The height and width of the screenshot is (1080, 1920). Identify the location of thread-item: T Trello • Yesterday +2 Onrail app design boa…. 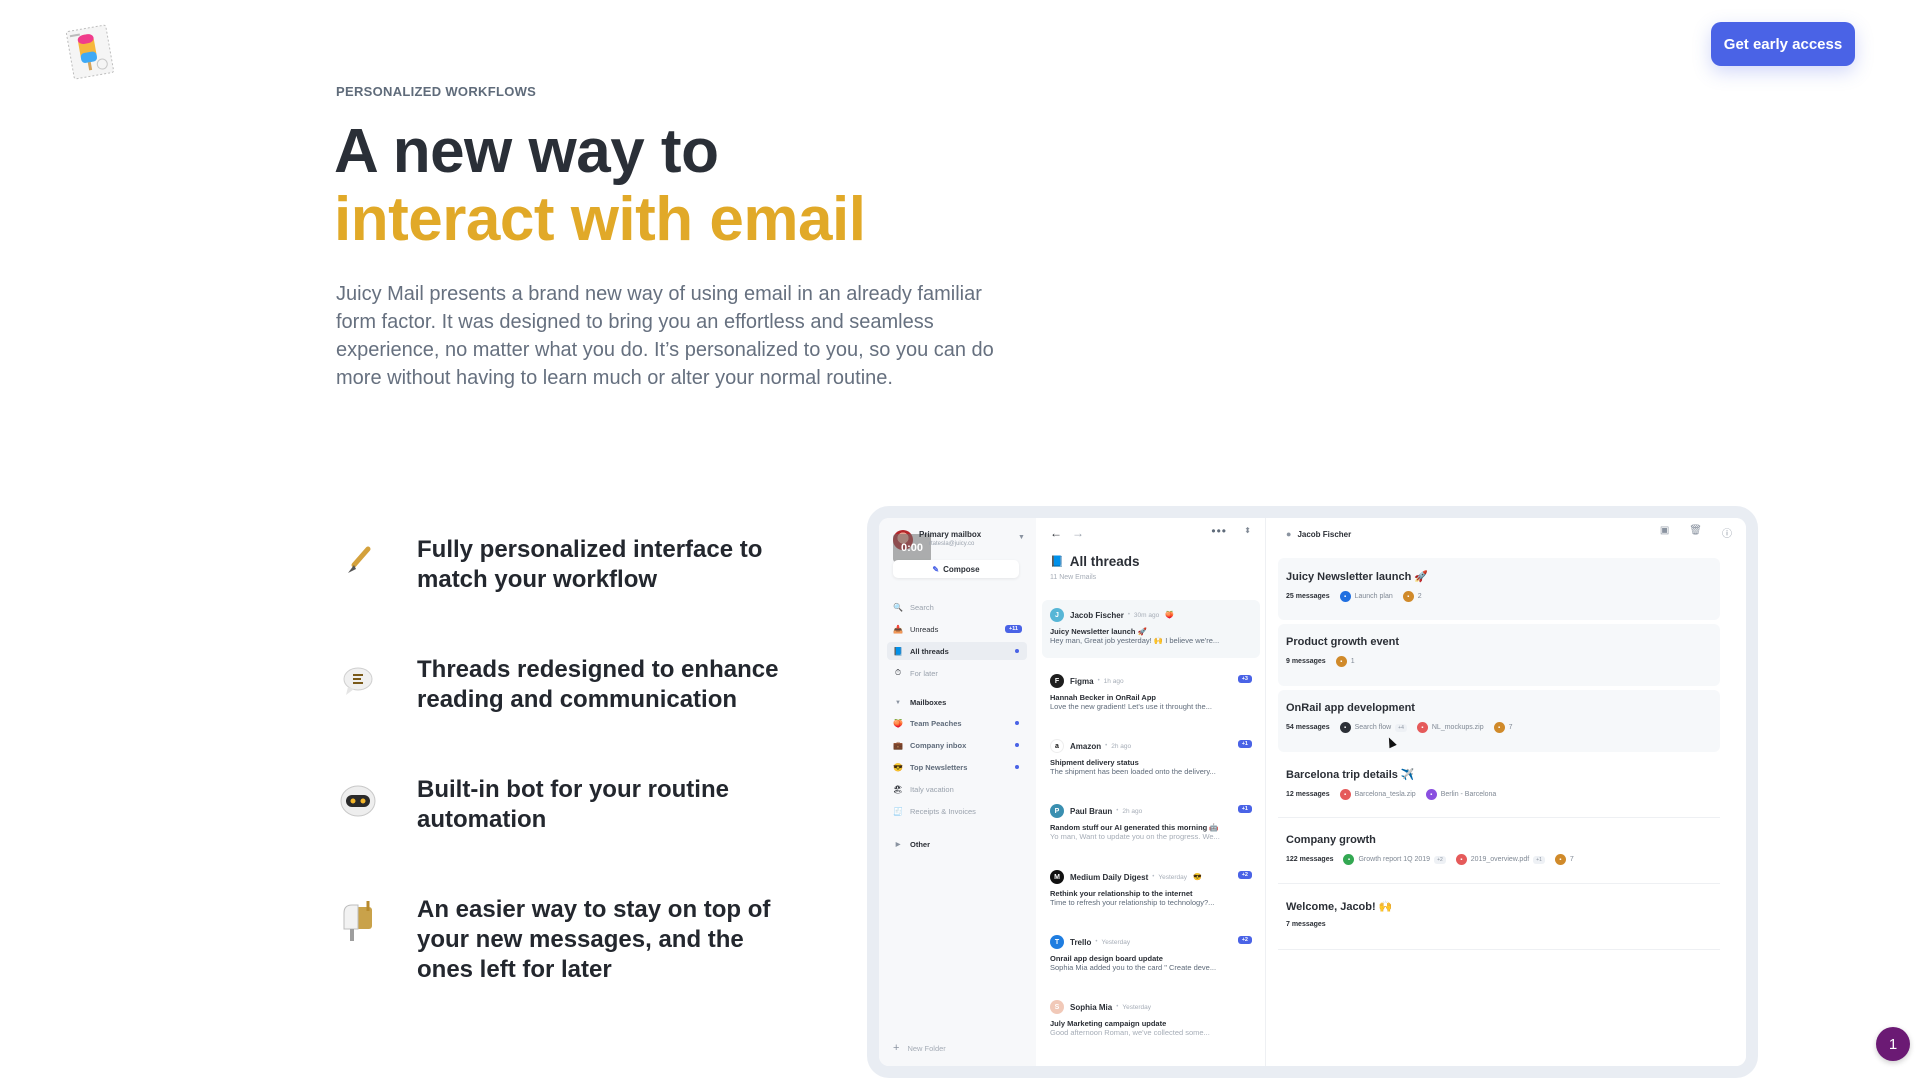
(1151, 956).